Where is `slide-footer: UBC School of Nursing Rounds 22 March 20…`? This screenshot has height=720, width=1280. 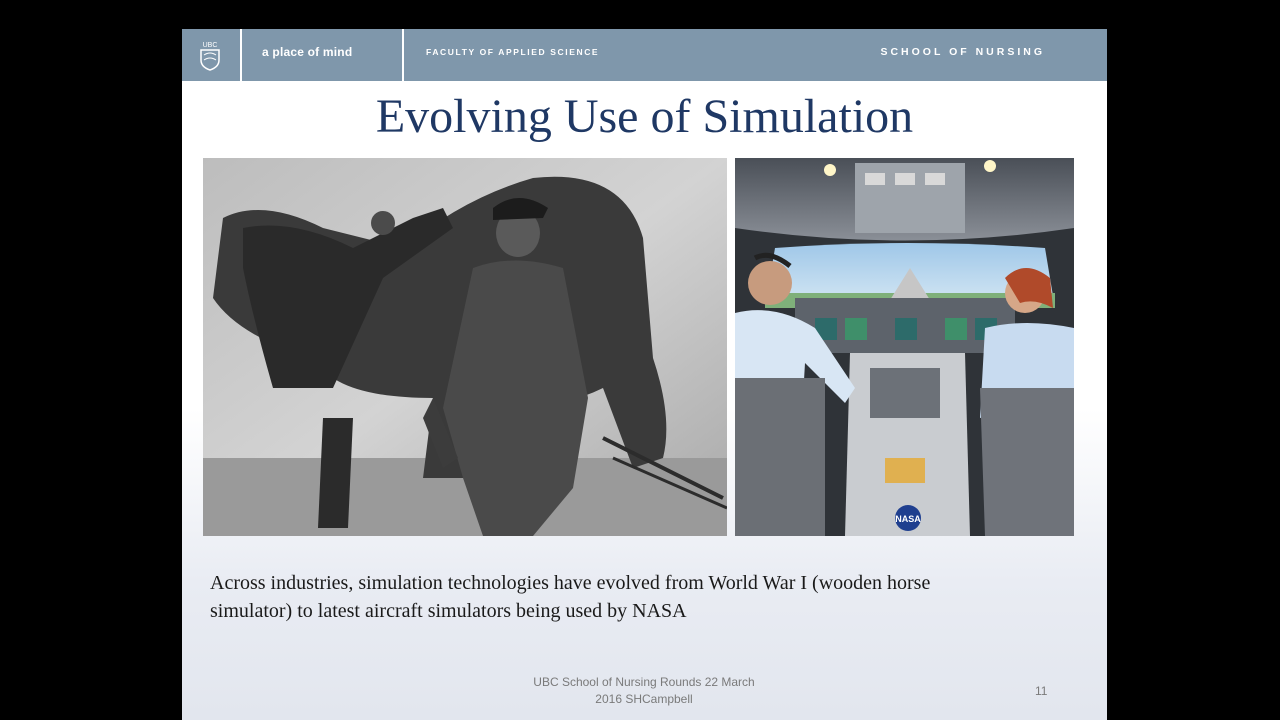
slide-footer: UBC School of Nursing Rounds 22 March 20… is located at coordinates (644, 691).